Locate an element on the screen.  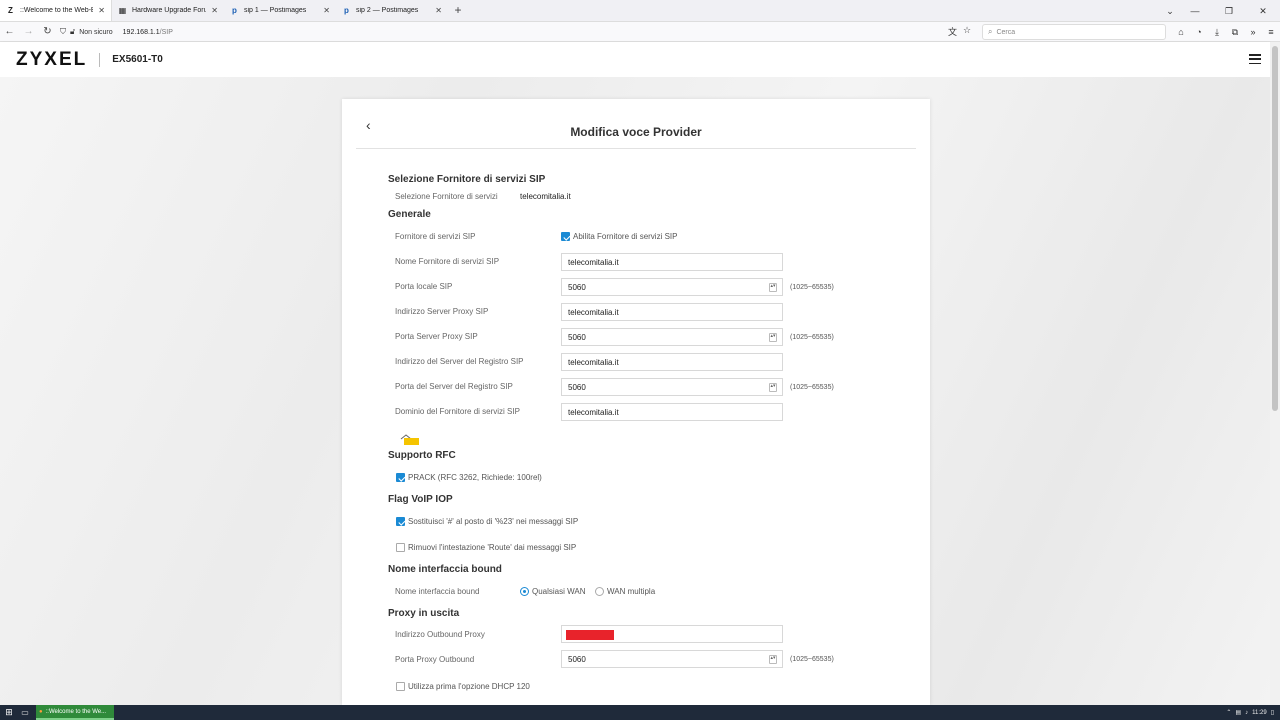
translate-icon: 文 is located at coordinates (952, 31).